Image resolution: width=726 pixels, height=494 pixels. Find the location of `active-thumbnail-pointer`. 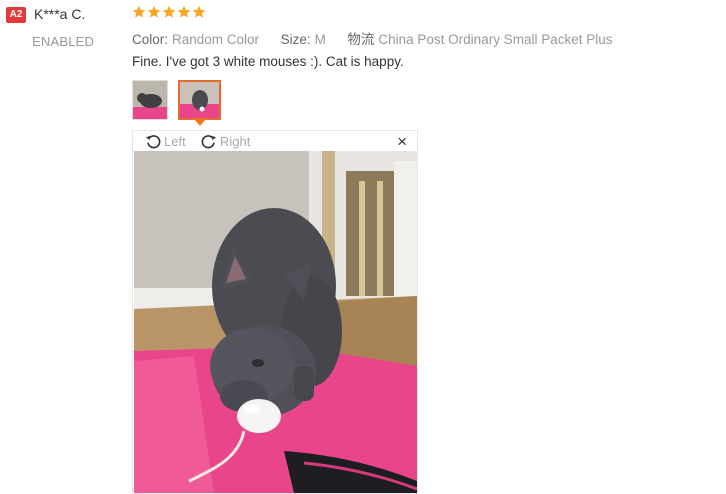

active-thumbnail-pointer is located at coordinates (200, 122).